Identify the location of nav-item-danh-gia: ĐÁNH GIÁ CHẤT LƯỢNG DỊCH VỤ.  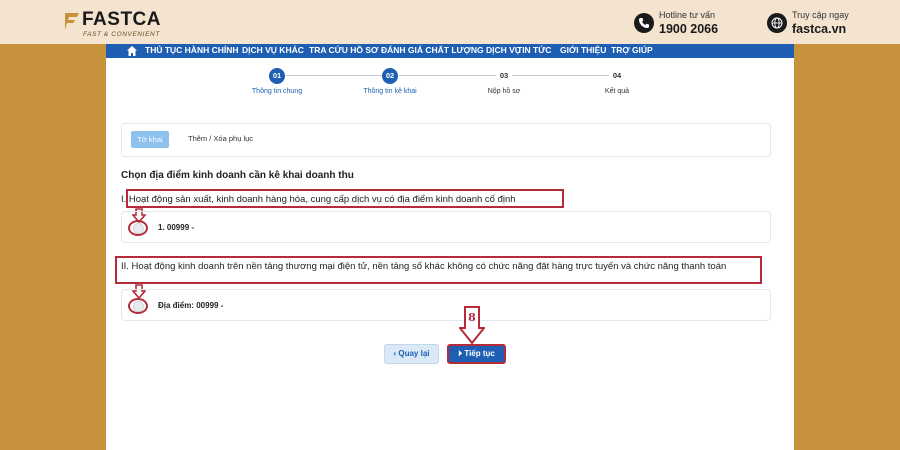
(451, 50).